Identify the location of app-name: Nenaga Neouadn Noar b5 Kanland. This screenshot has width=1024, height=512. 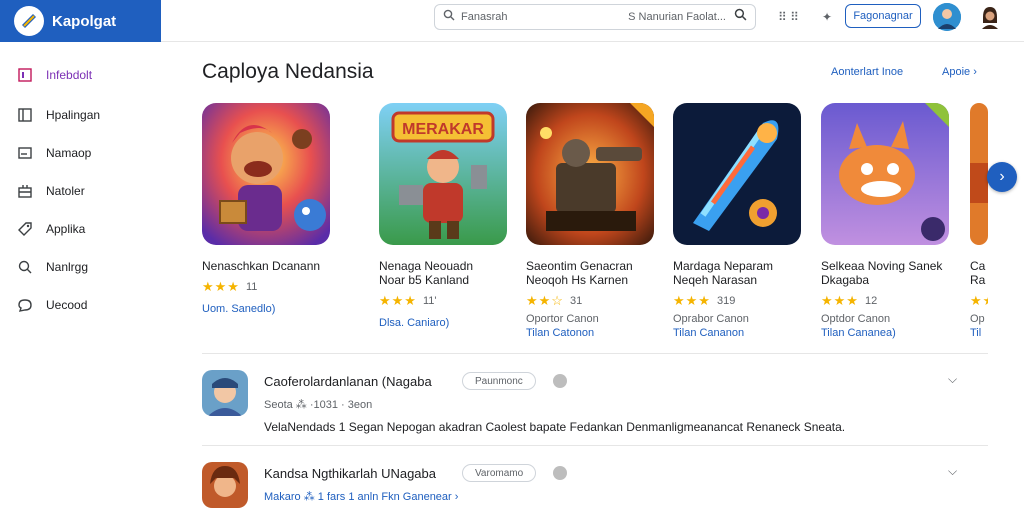
(426, 273).